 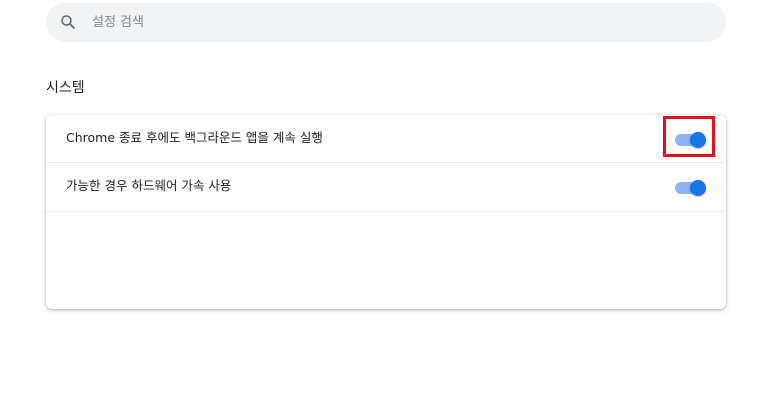 I want to click on hardware-acceleration-toggle, so click(x=690, y=187).